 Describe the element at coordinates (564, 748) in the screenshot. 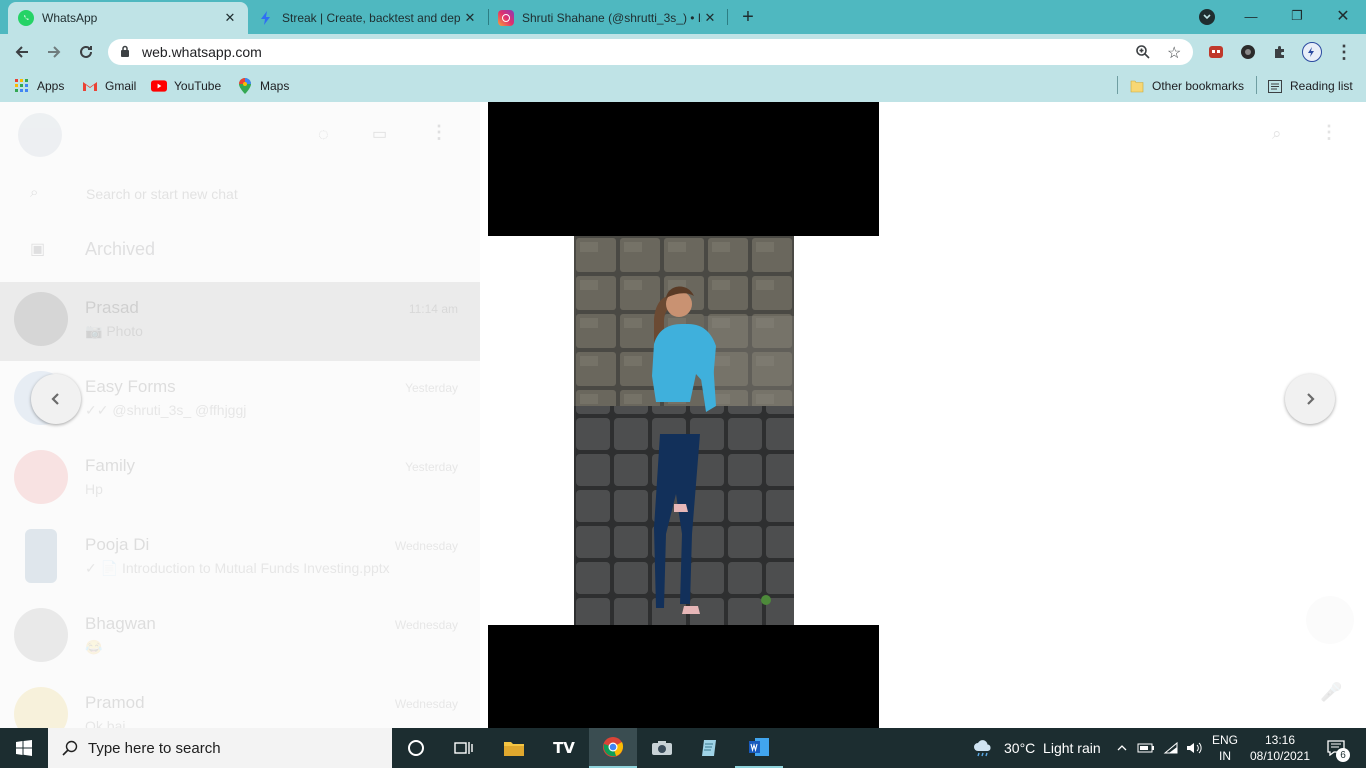

I see `tradingview-button: TV` at that location.